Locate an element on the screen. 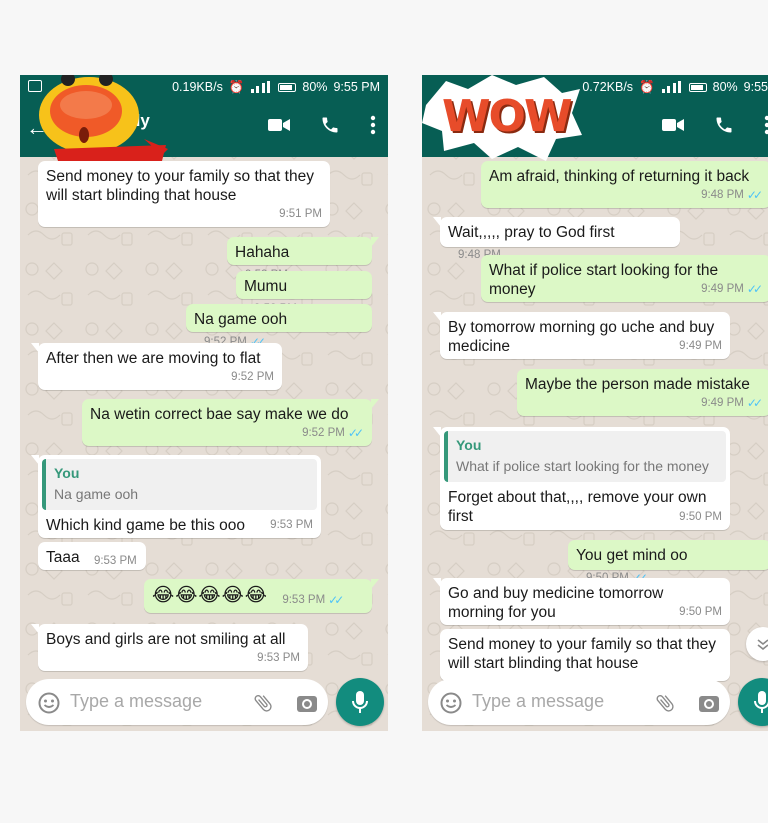 This screenshot has height=823, width=768. message-bubble: Na game ooh 9:52 PM ✓✓ is located at coordinates (279, 326).